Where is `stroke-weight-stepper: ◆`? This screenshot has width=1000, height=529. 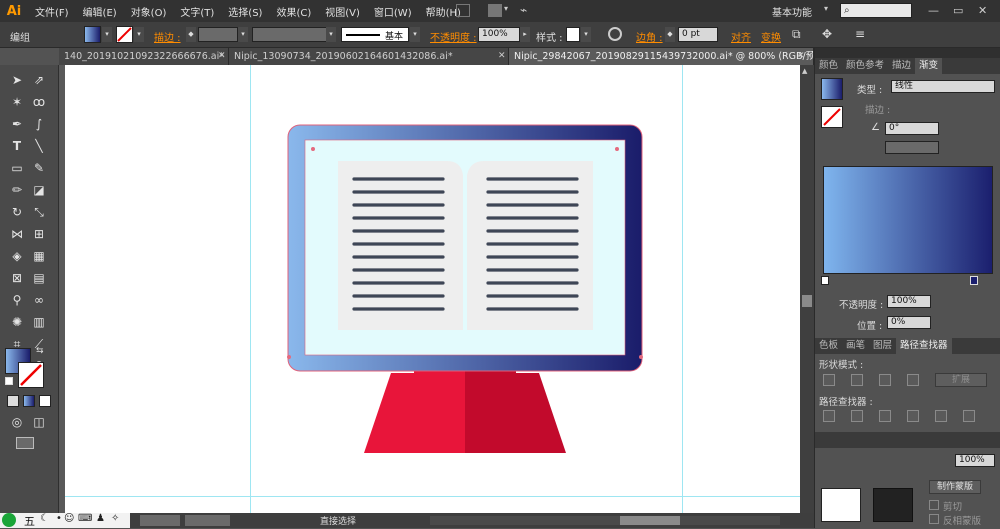
stroke-weight-stepper: ◆ is located at coordinates (191, 34).